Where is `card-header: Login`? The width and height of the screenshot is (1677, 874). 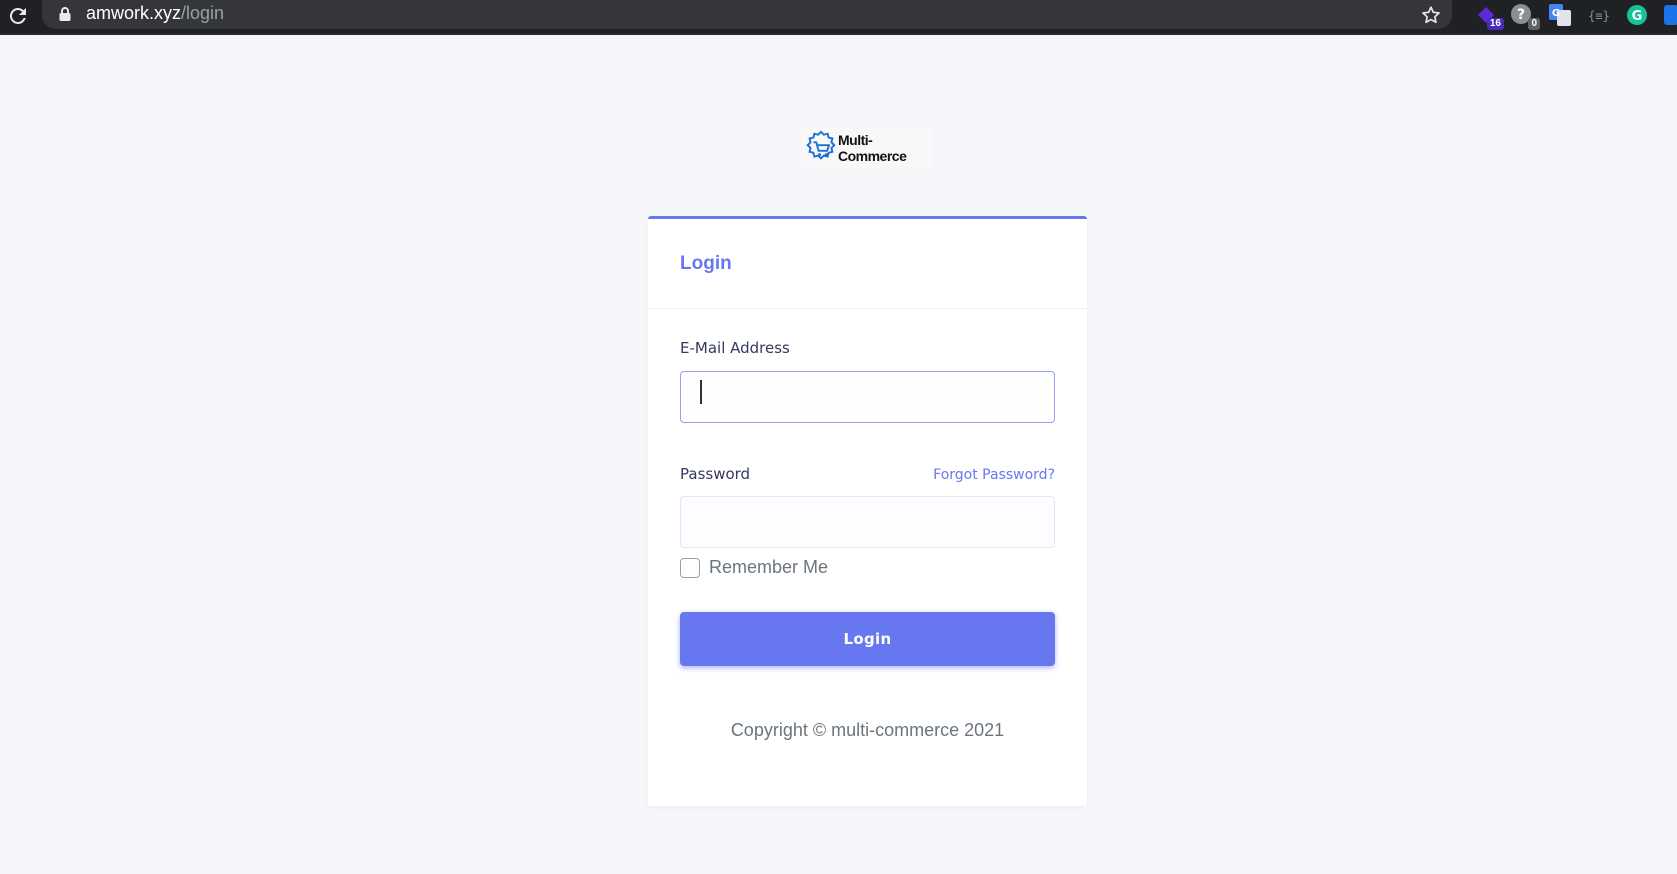
card-header: Login is located at coordinates (867, 264).